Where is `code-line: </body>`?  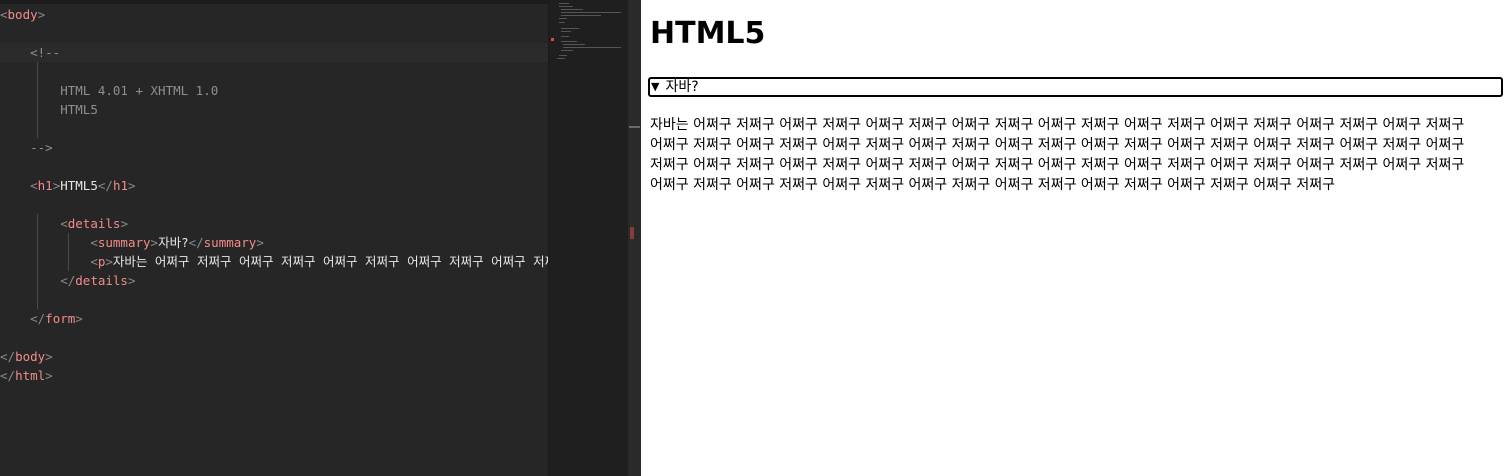 code-line: </body> is located at coordinates (274, 356).